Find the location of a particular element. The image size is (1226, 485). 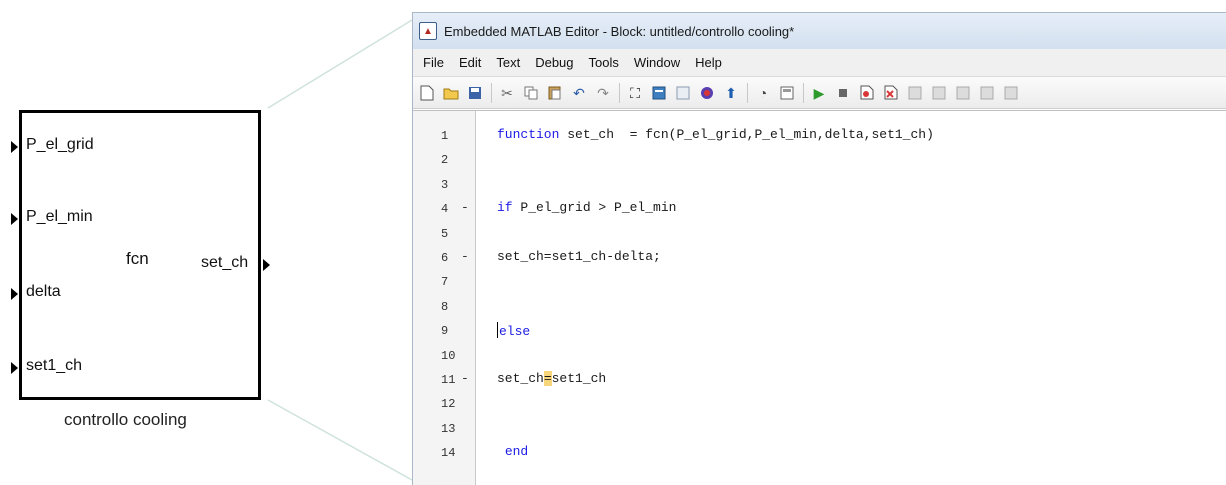

line-number: 1 is located at coordinates (445, 136).